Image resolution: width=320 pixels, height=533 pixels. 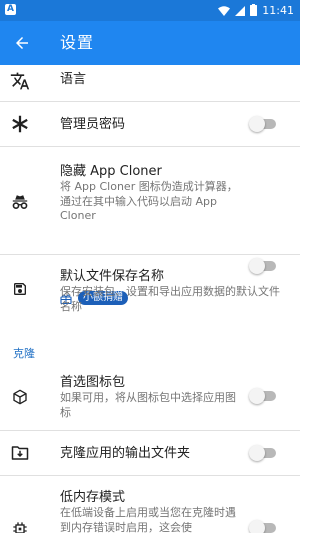 I want to click on pref-clone-output-folder-text: 克隆应用的输出文件夹, so click(x=150, y=453).